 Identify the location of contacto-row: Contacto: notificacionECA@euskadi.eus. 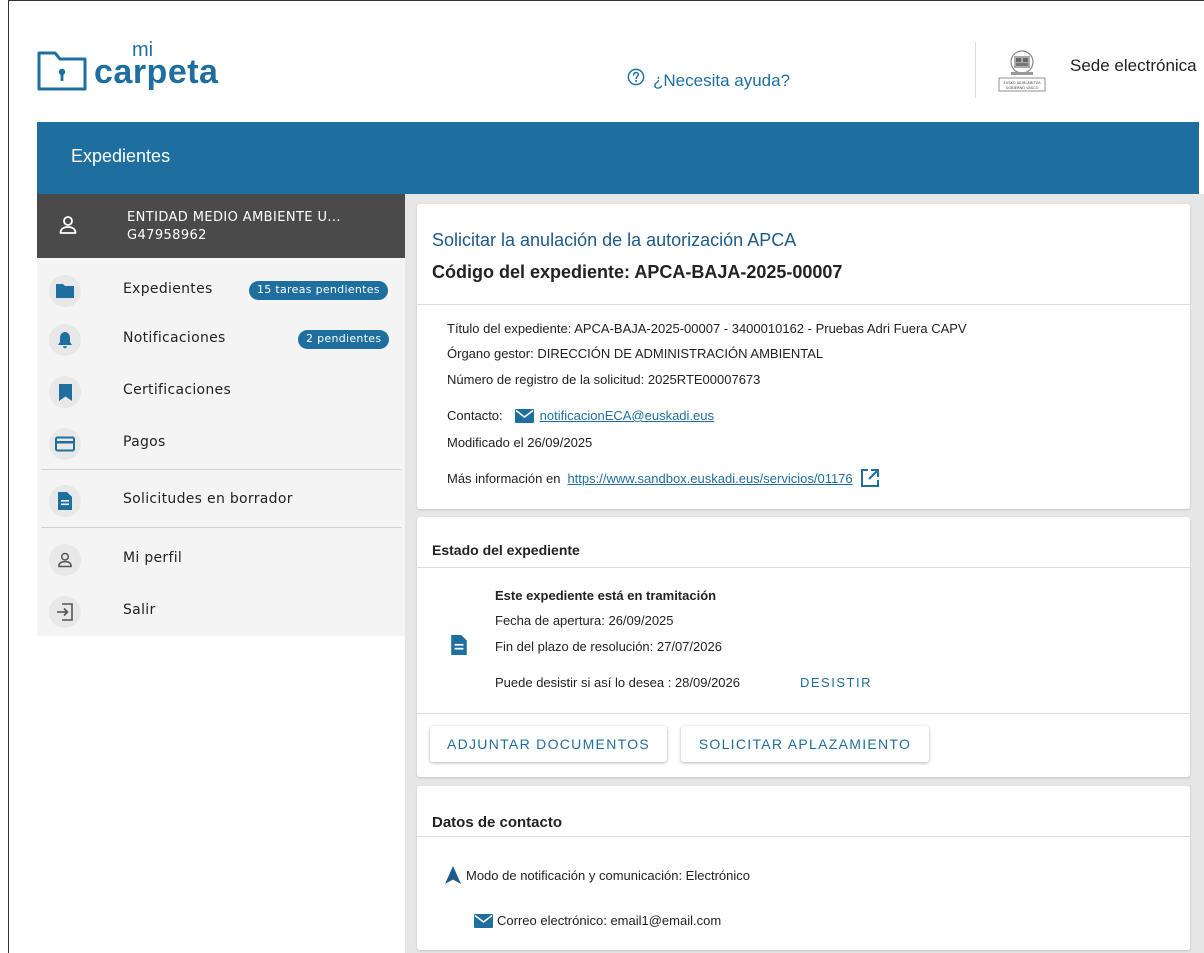
(580, 415).